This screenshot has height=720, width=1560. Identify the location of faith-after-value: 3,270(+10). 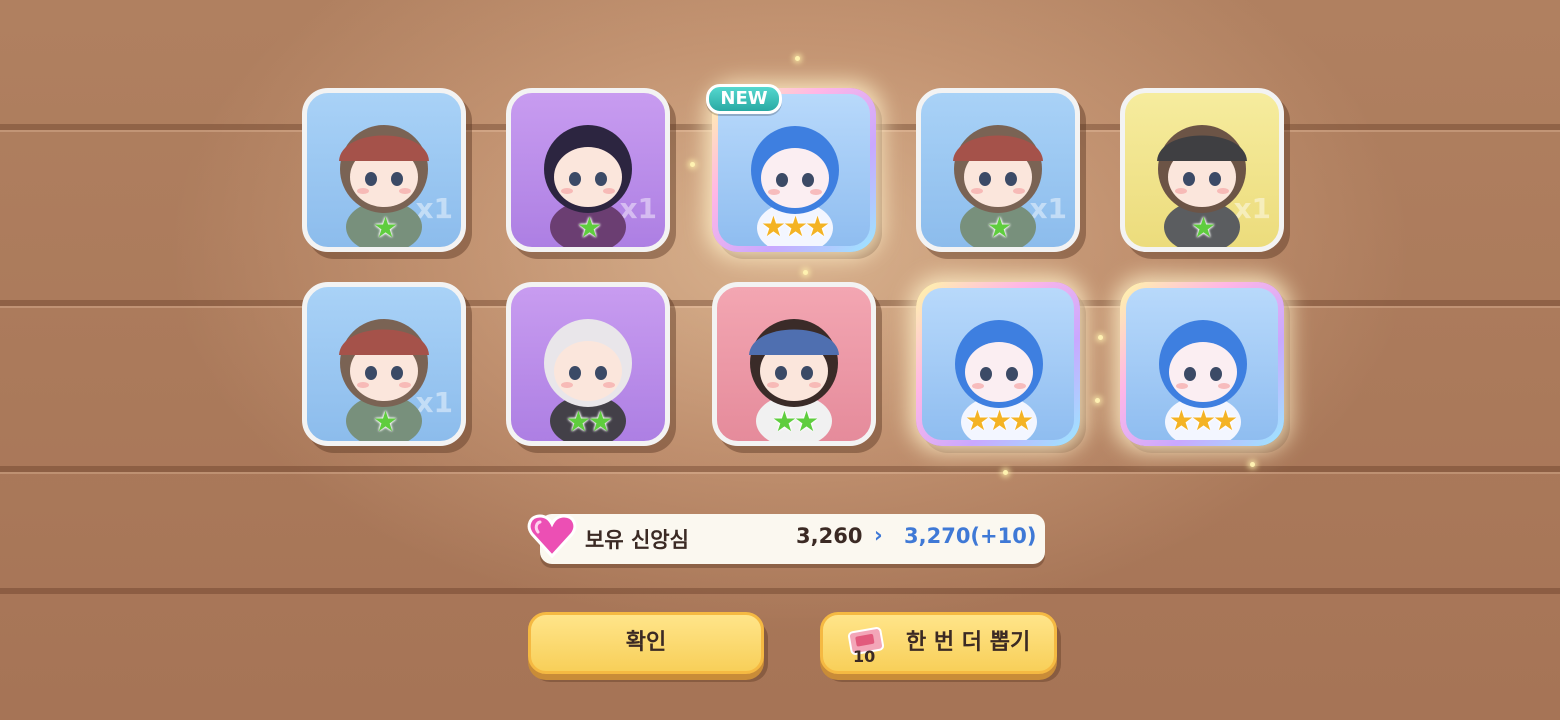
(970, 536).